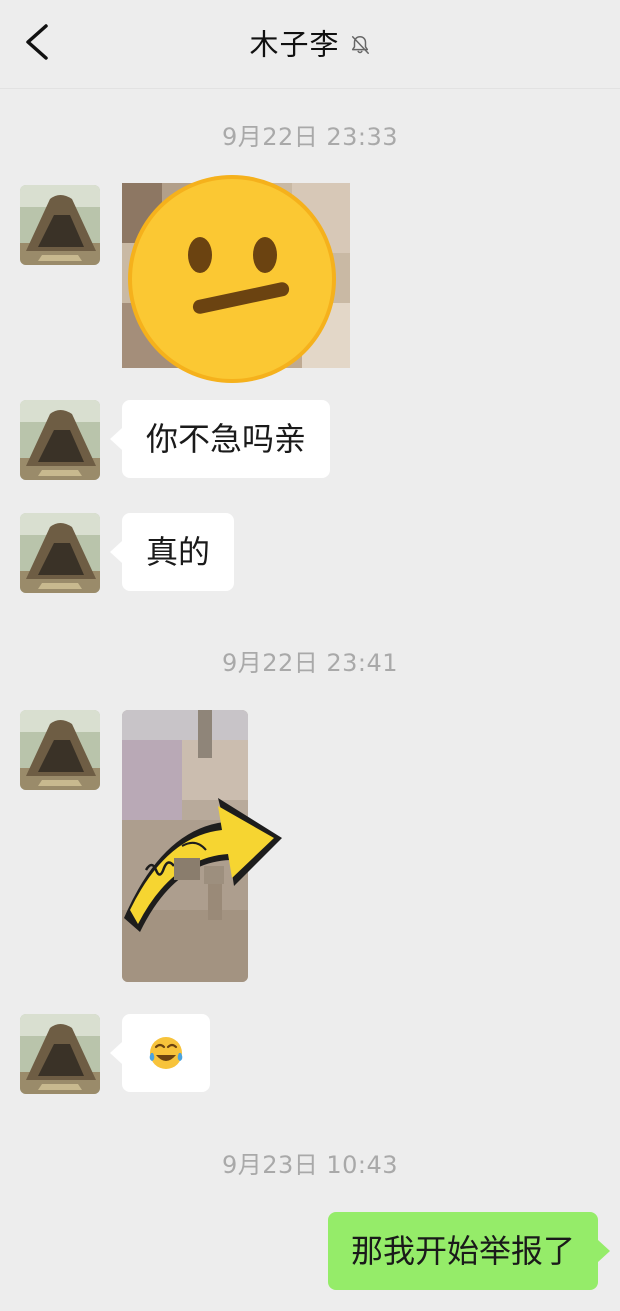  What do you see at coordinates (469, 1251) in the screenshot?
I see `message-bubble-outgoing: 那我开始举报了` at bounding box center [469, 1251].